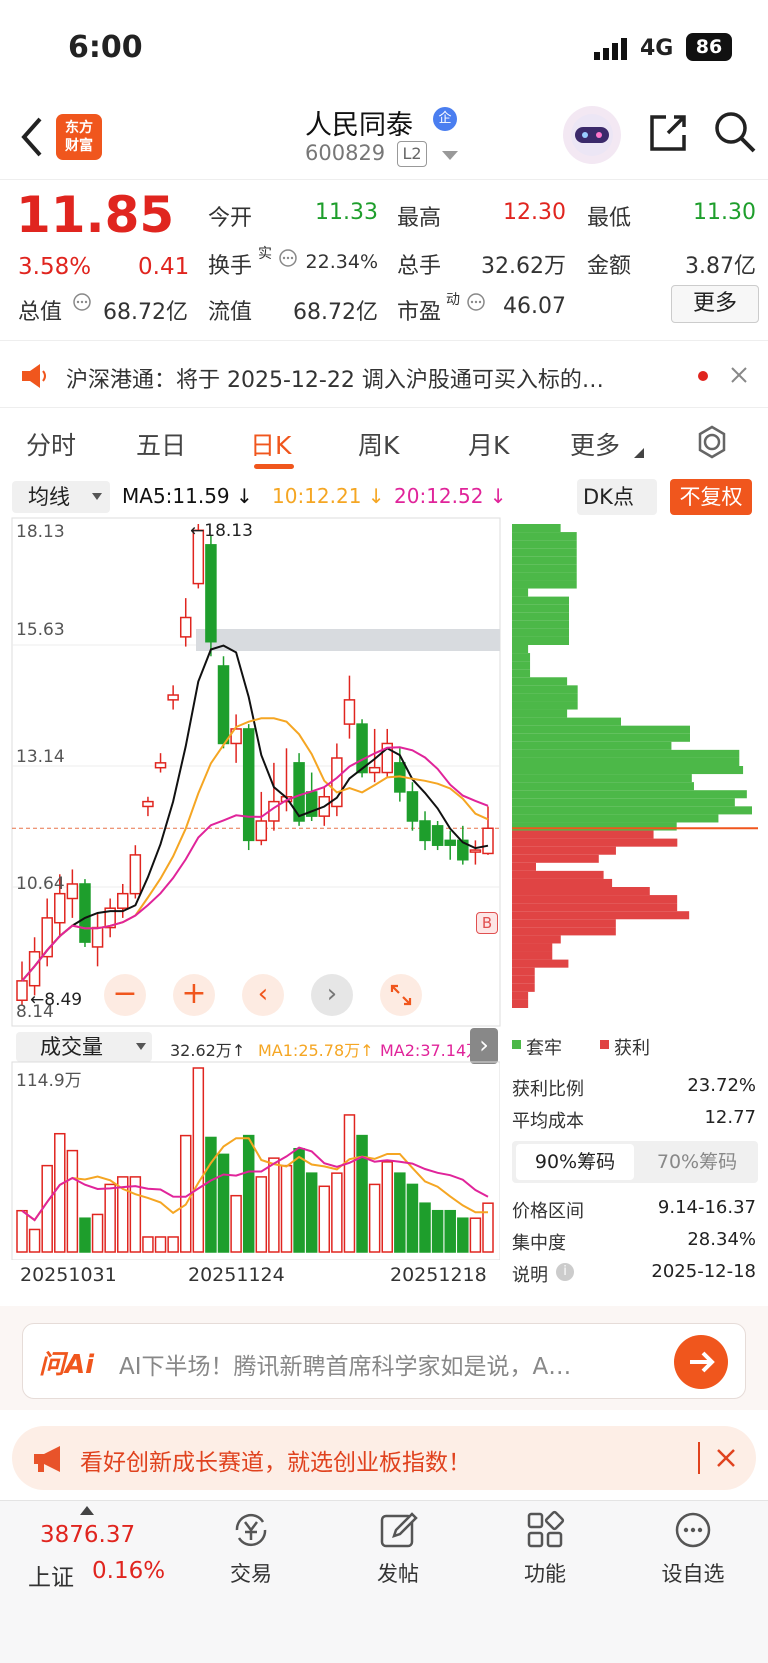 The image size is (768, 1663). Describe the element at coordinates (711, 497) in the screenshot. I see `adjust-button: 不复权` at that location.